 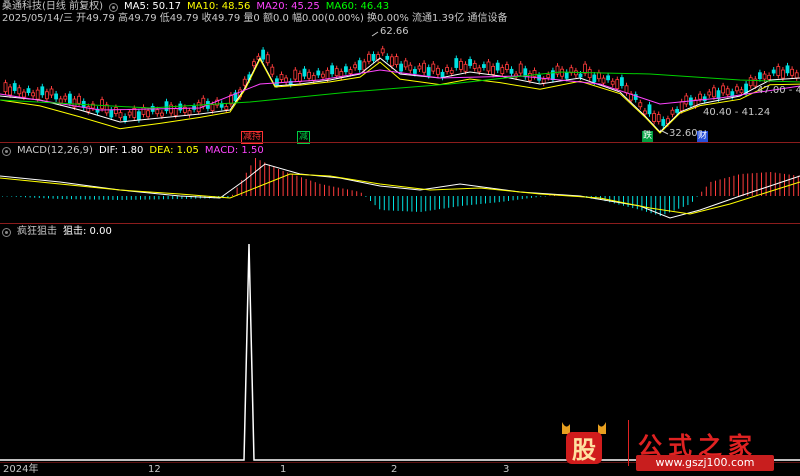 I want to click on x-axis-label-12: 12, so click(x=154, y=469).